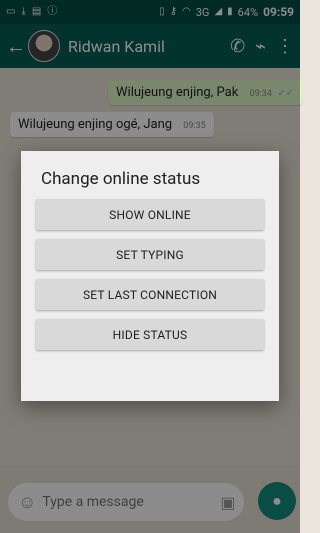 Image resolution: width=320 pixels, height=533 pixels. Describe the element at coordinates (150, 334) in the screenshot. I see `hide-status-button: HIDE STATUS` at that location.